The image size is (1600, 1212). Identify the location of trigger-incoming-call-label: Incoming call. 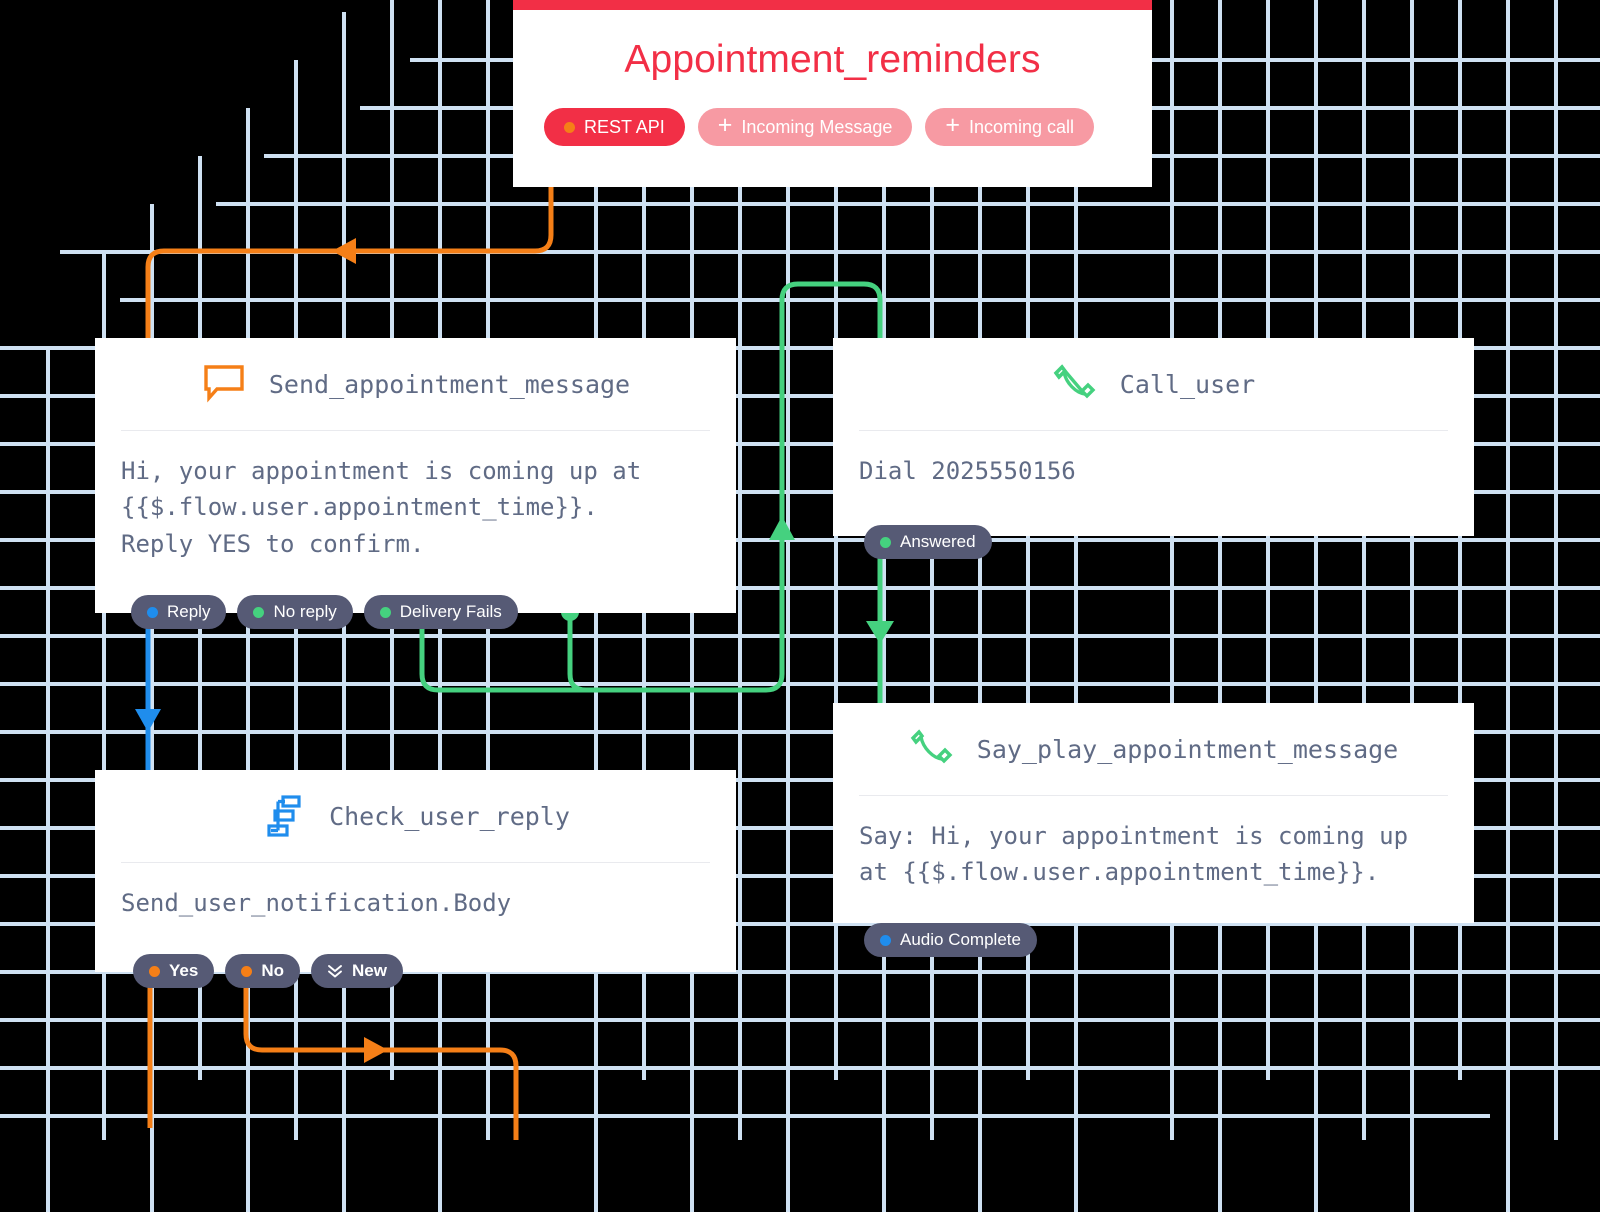
(1022, 126).